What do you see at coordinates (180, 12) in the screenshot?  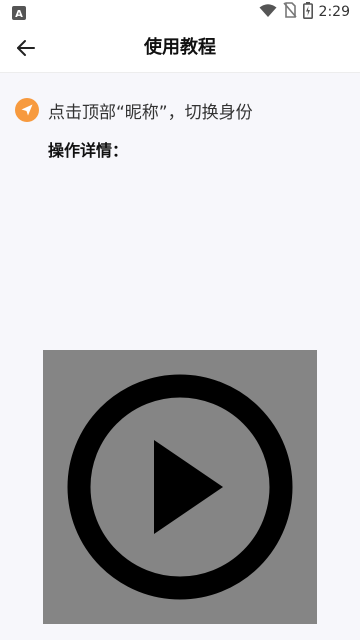 I see `status-bar: A 2:29` at bounding box center [180, 12].